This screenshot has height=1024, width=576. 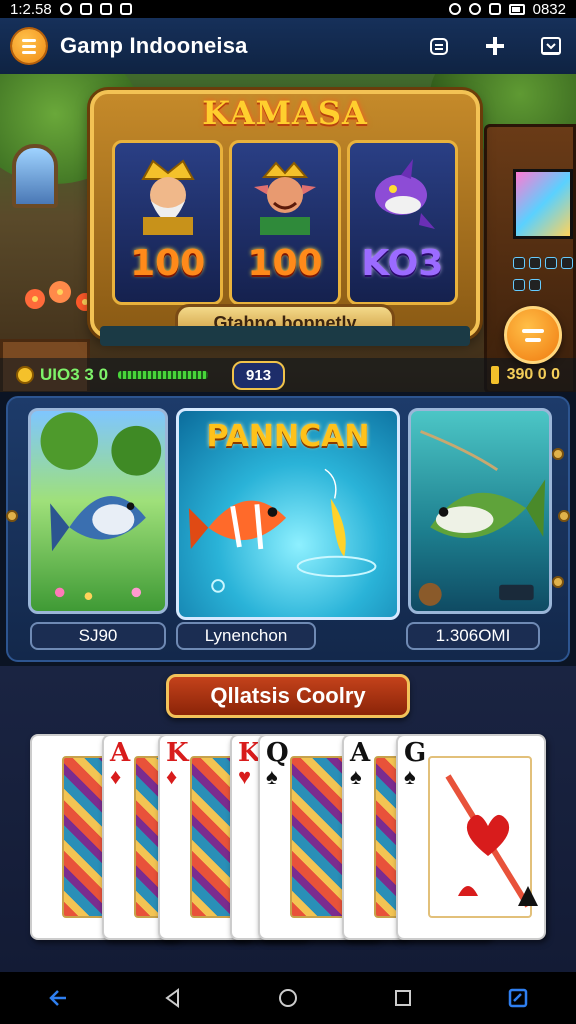 I want to click on reel-shark: KO3, so click(x=402, y=222).